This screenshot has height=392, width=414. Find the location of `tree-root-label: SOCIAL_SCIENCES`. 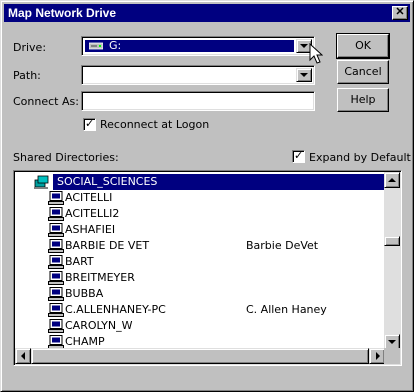

tree-root-label: SOCIAL_SCIENCES is located at coordinates (107, 181).